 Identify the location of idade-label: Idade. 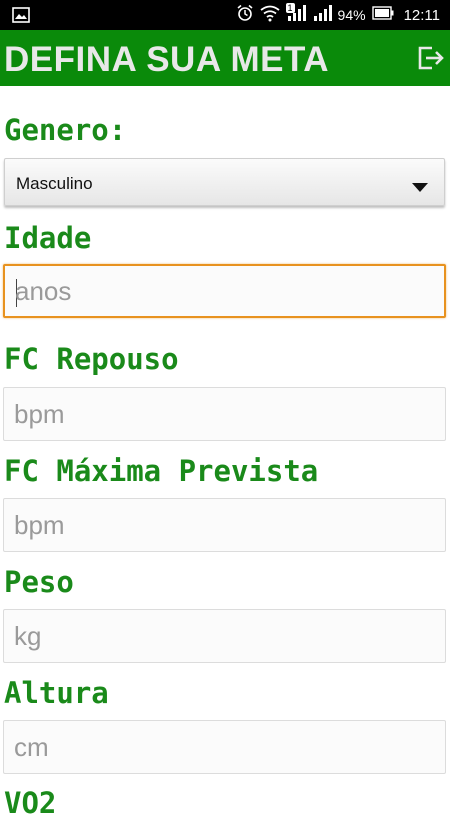
(48, 238).